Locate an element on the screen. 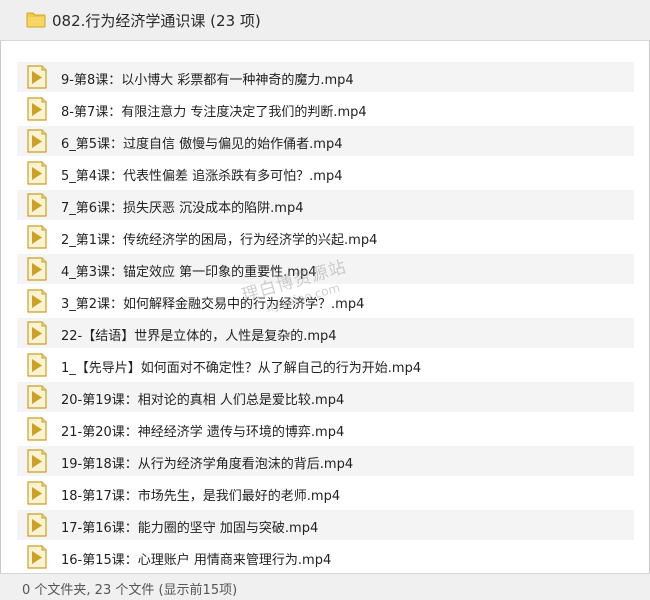 The image size is (650, 600). file-row: 5_第4课：代表性偏差 追涨杀跌有多可怕？.mp4 is located at coordinates (325, 173).